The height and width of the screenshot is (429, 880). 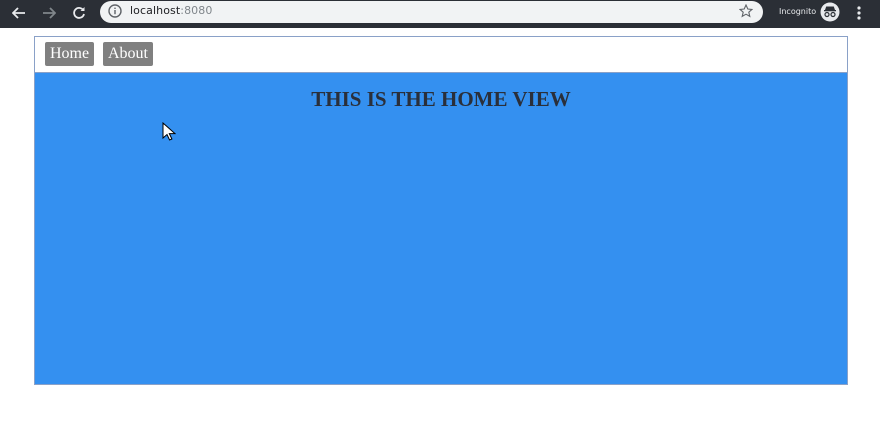 I want to click on forward-button, so click(x=49, y=13).